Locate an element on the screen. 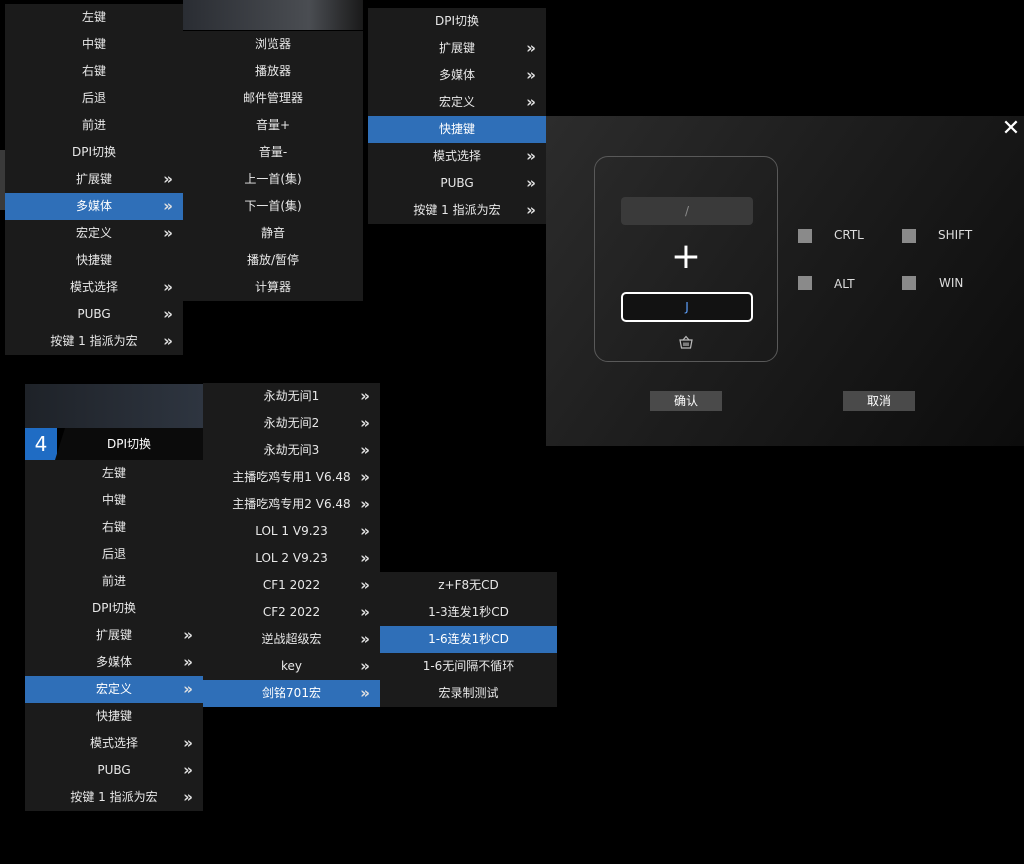  menu-item: 1-6连发1秒CD is located at coordinates (468, 639).